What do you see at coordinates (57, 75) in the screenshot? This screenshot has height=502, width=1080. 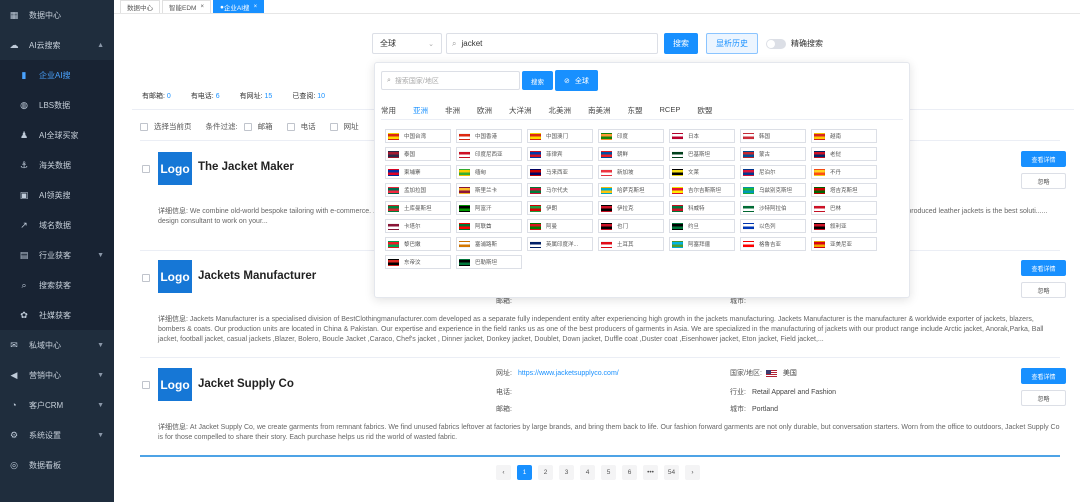 I see `sidebar-item: ▮ 企业AI搜` at bounding box center [57, 75].